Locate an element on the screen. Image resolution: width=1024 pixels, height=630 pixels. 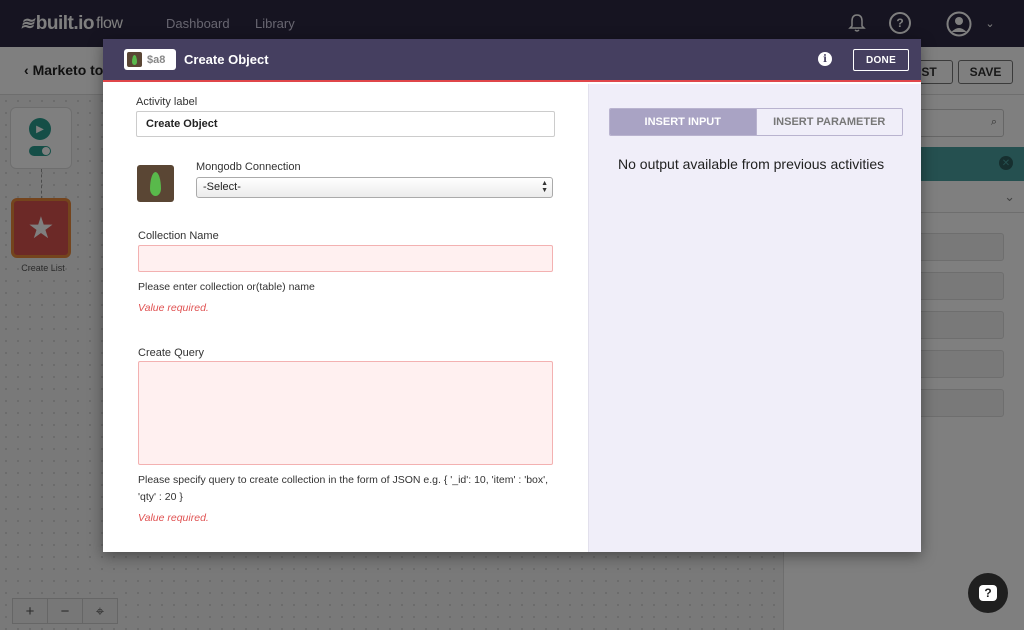
tab-insert-input: INSERT INPUT is located at coordinates (683, 122).